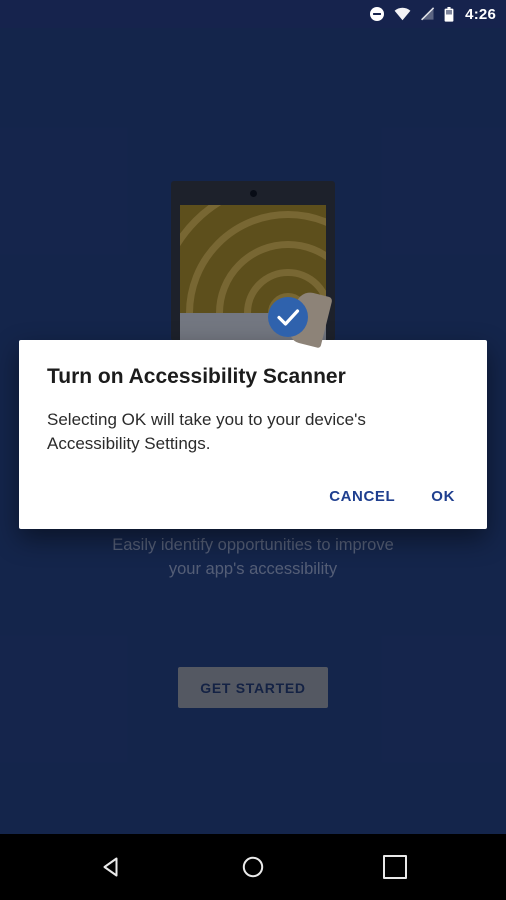 The height and width of the screenshot is (900, 506). I want to click on dialog-actions: CANCEL OK, so click(253, 499).